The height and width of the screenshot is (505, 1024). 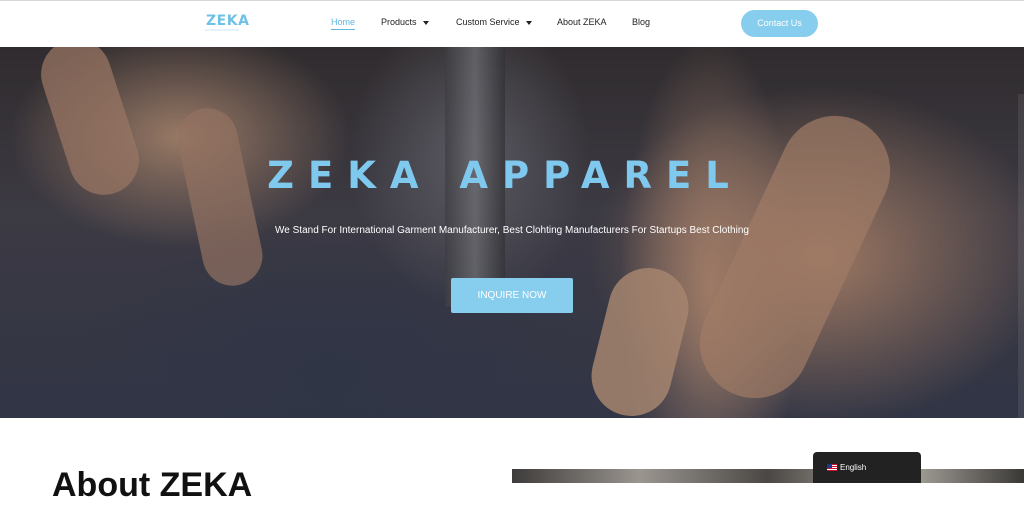 I want to click on nav-home: Home, so click(x=343, y=23).